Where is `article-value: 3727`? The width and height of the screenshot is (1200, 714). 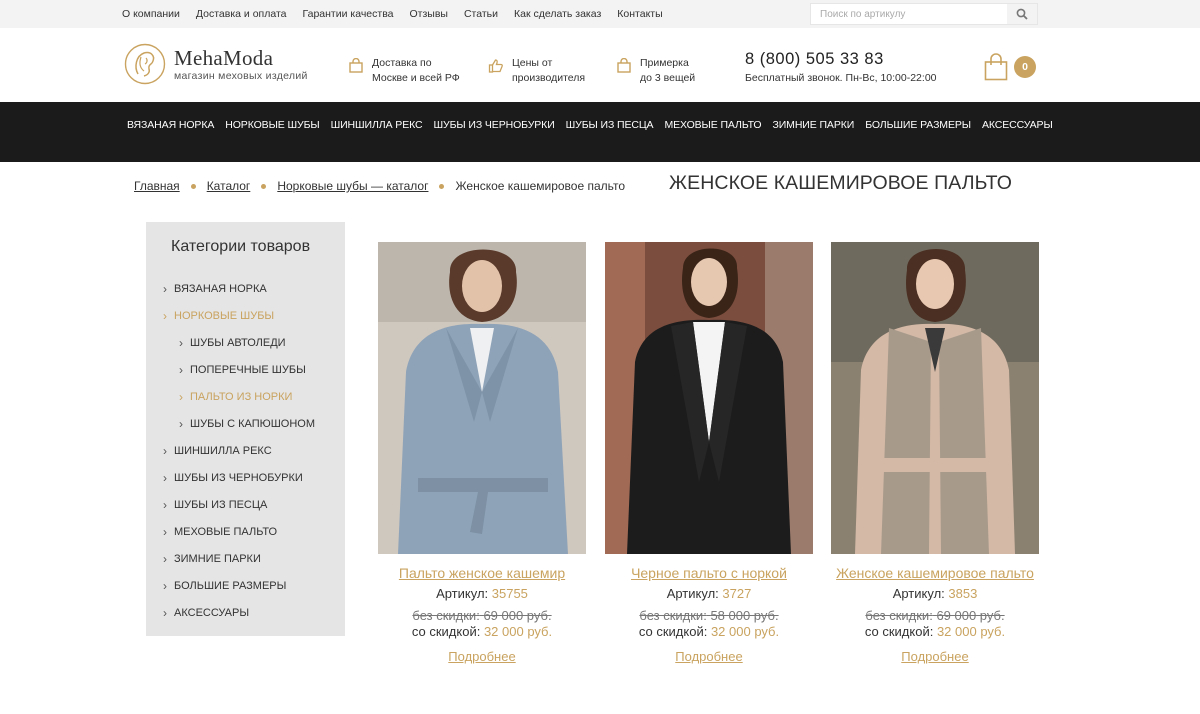 article-value: 3727 is located at coordinates (737, 593).